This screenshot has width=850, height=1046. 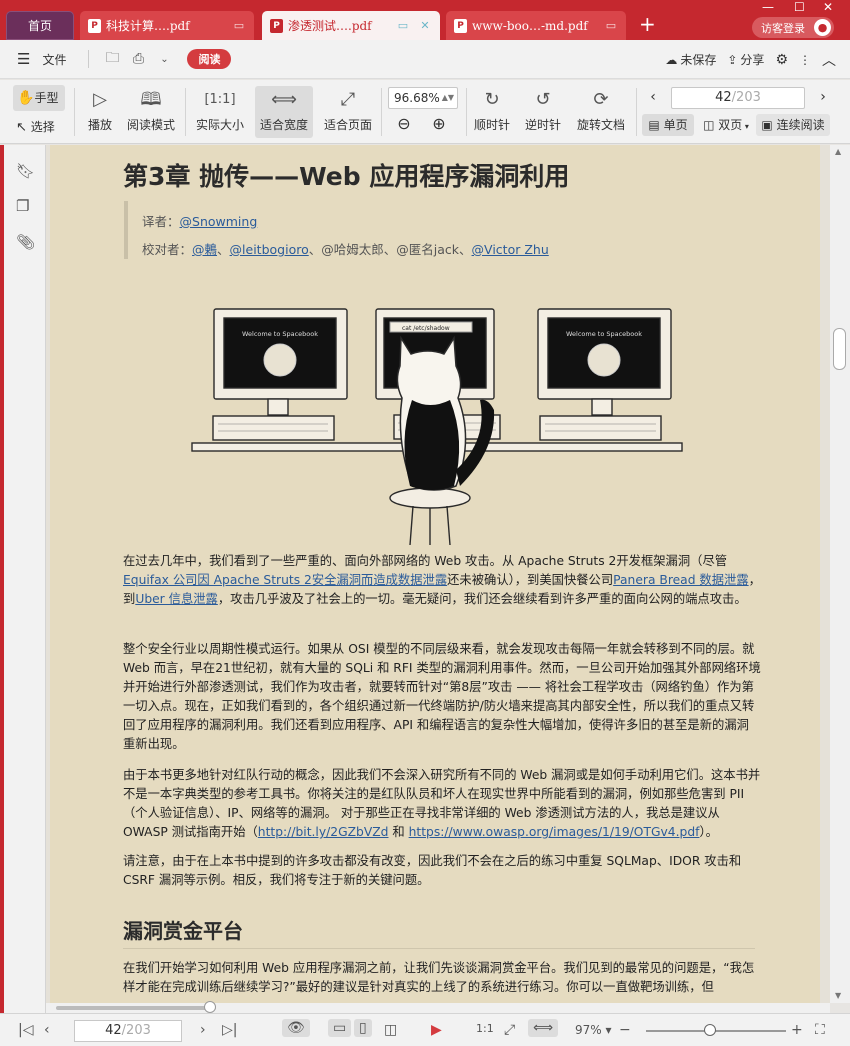 I want to click on scroll-down-icon: ▼, so click(x=838, y=995).